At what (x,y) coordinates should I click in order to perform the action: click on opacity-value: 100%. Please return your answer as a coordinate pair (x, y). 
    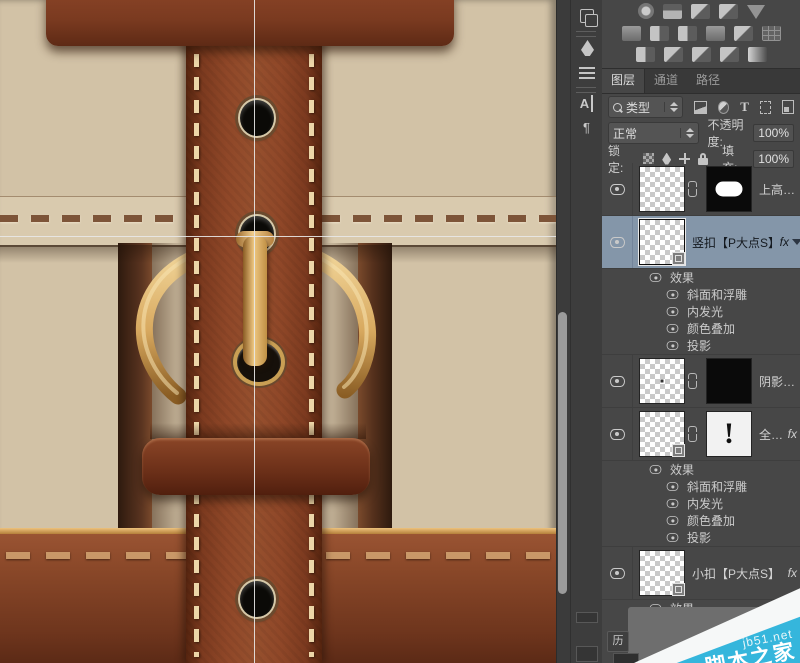
    Looking at the image, I should click on (773, 133).